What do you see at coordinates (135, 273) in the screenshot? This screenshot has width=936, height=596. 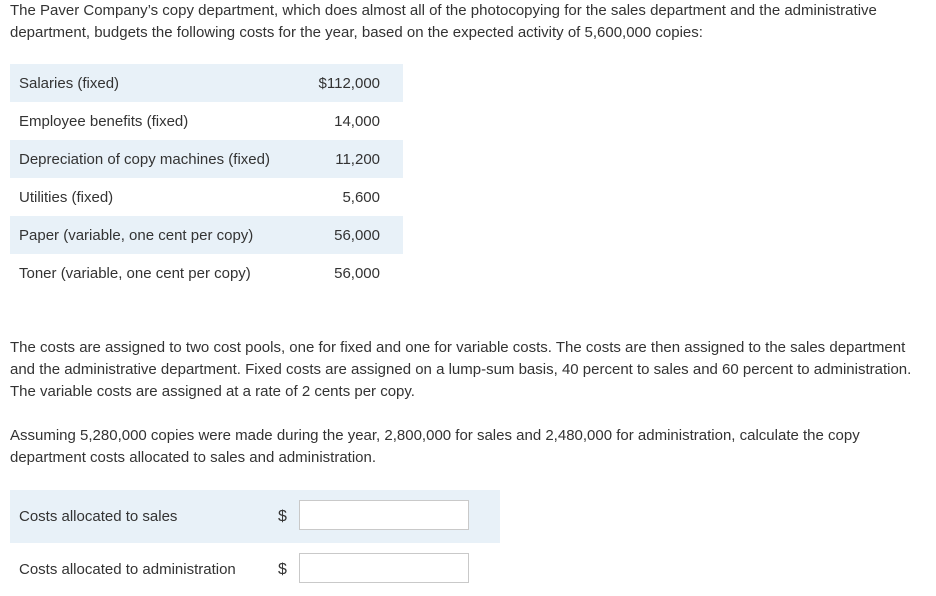 I see `cost-label-toner: Toner (variable, one cent per copy)` at bounding box center [135, 273].